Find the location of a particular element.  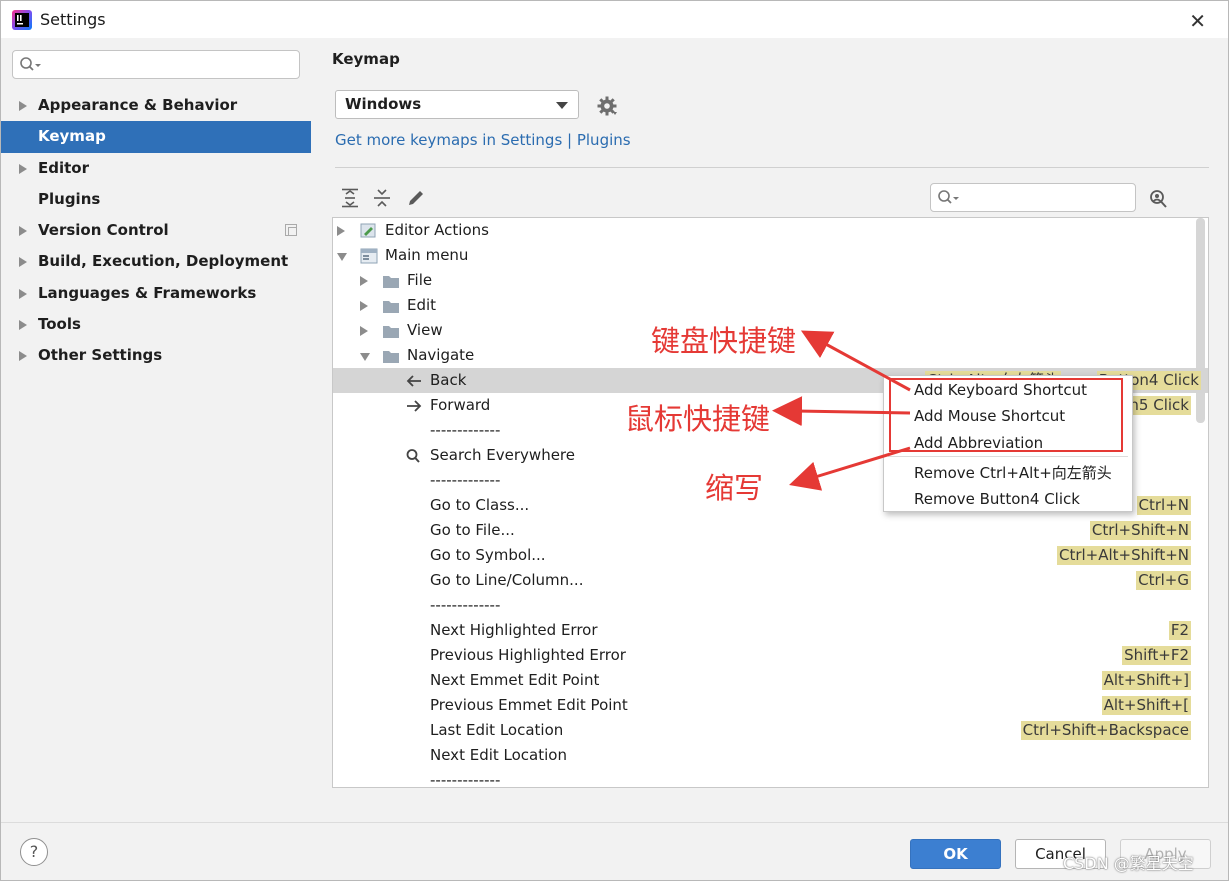

ok-button: OK is located at coordinates (955, 854).